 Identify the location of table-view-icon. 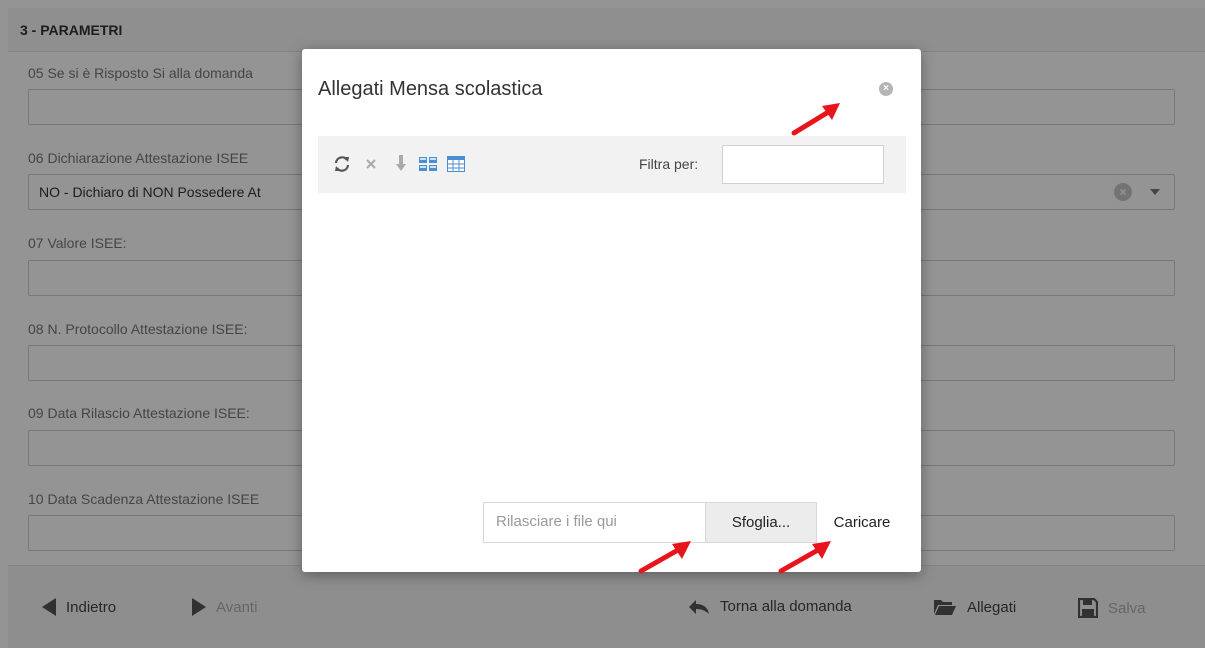
(456, 164).